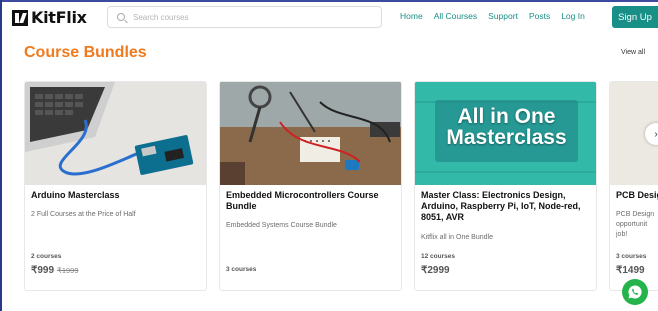 The width and height of the screenshot is (658, 311). Describe the element at coordinates (281, 225) in the screenshot. I see `card-description: Embedded Systems Course Bundle` at that location.